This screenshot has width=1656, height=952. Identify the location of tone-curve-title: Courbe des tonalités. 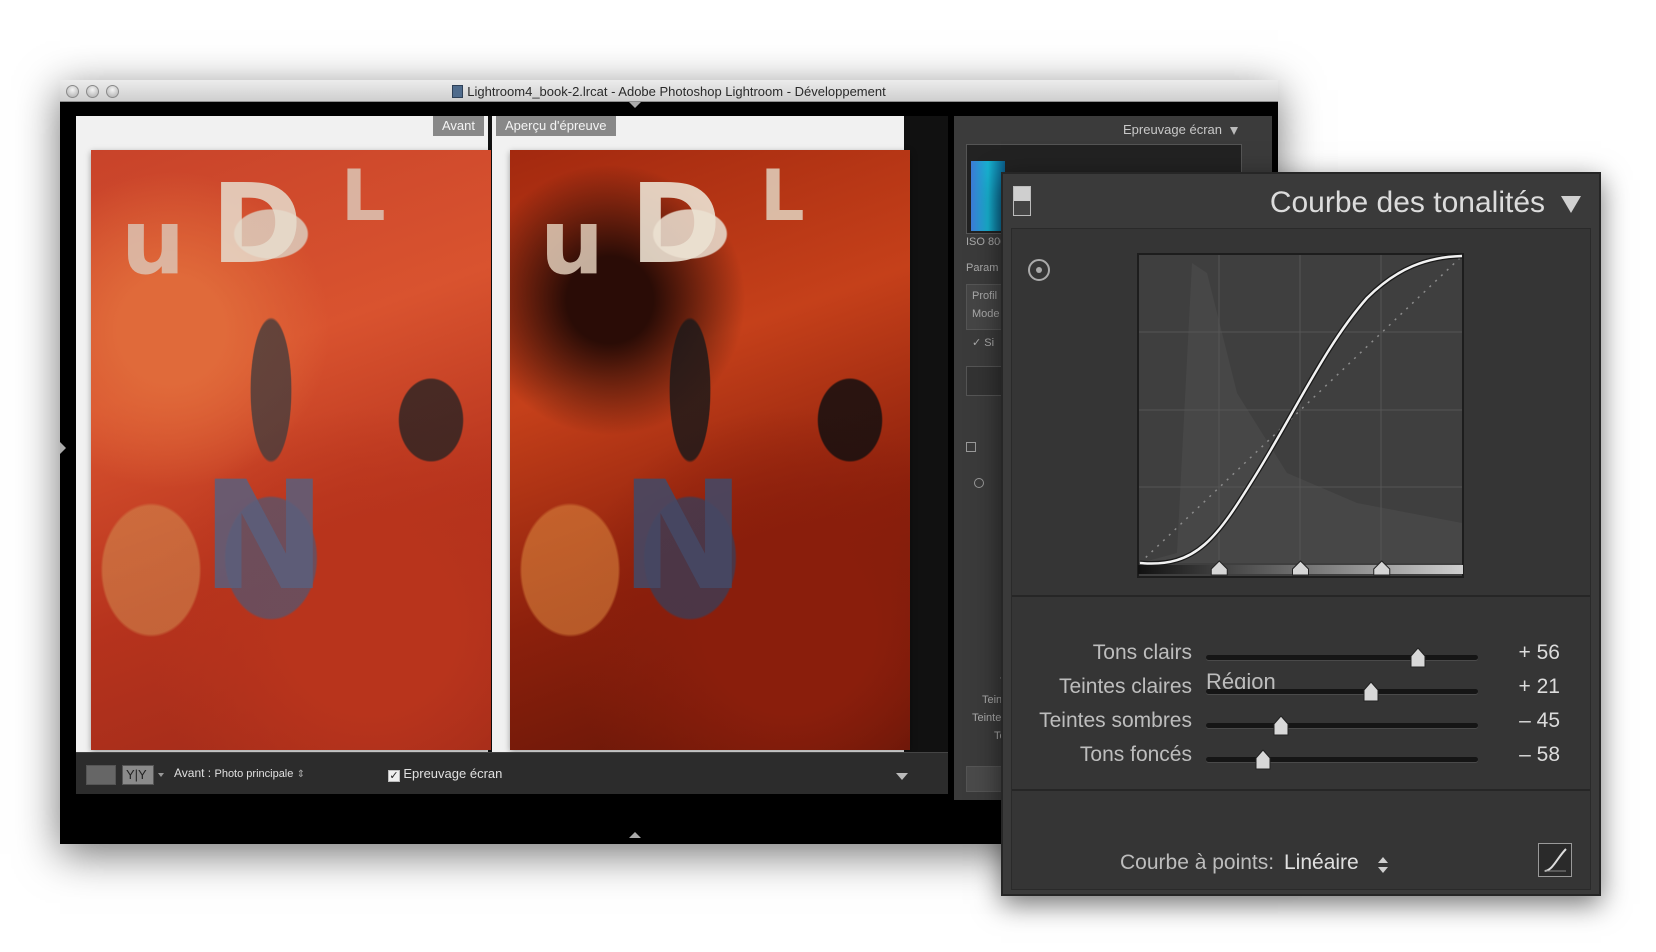
(1407, 202).